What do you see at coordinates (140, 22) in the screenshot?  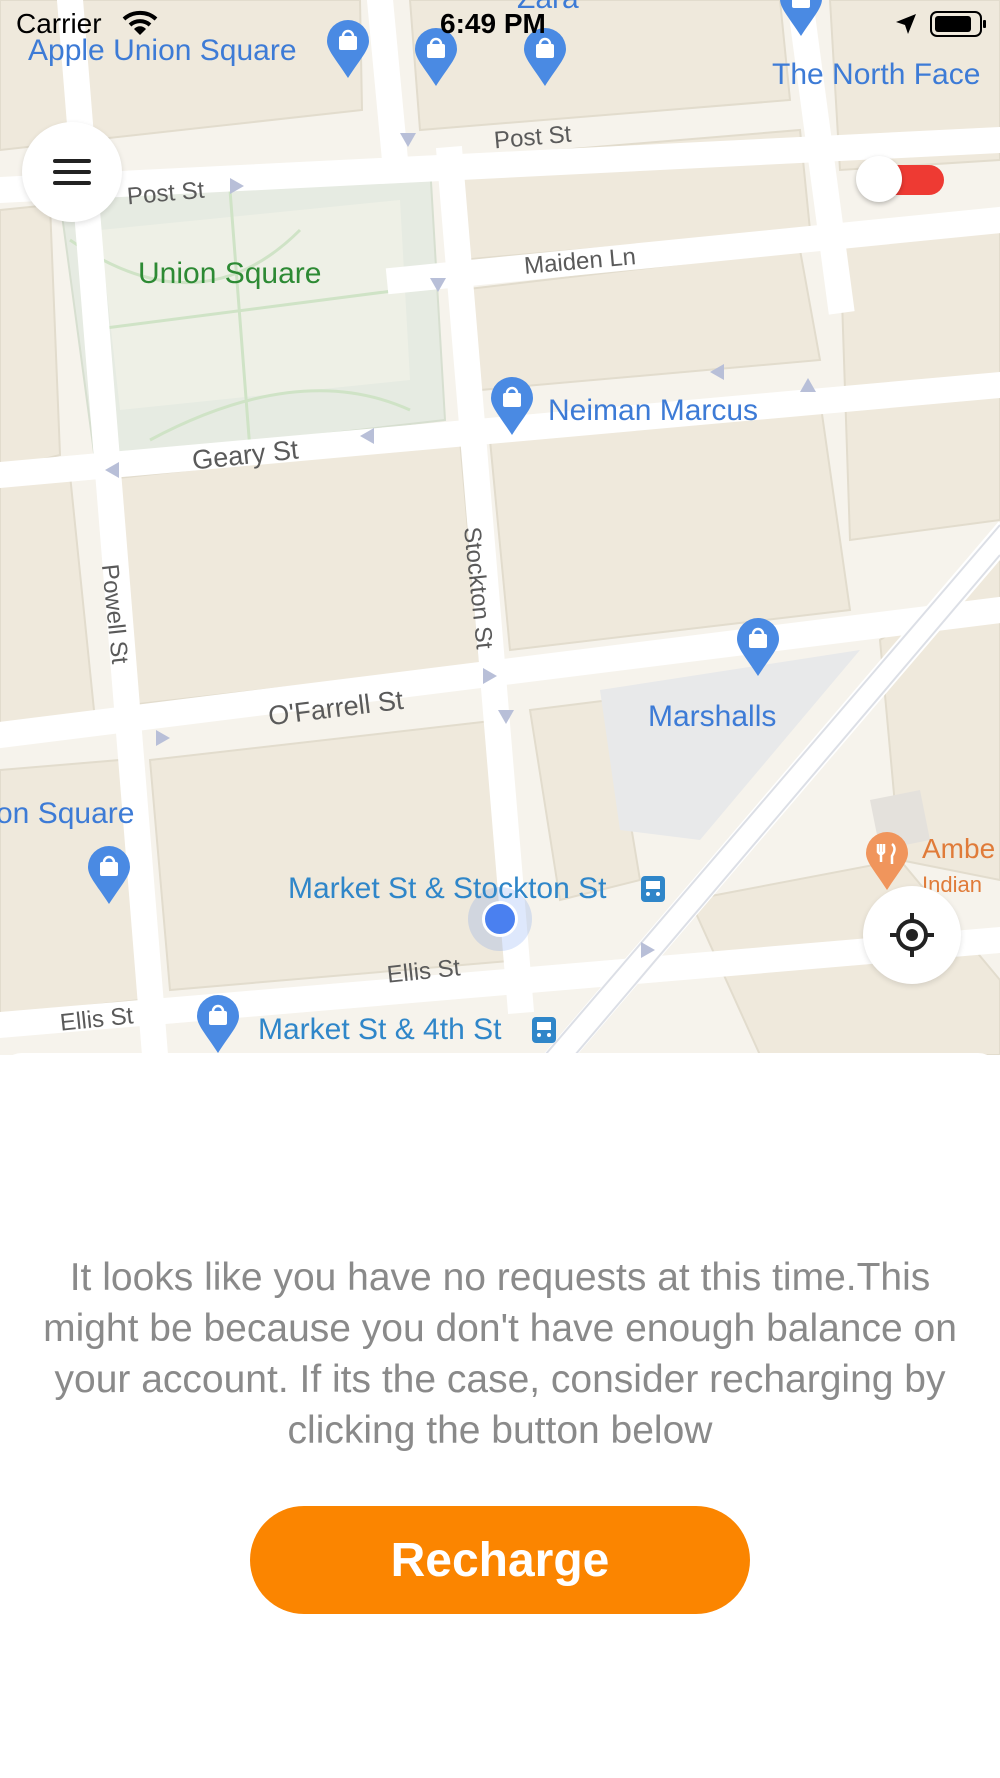 I see `wifi-icon` at bounding box center [140, 22].